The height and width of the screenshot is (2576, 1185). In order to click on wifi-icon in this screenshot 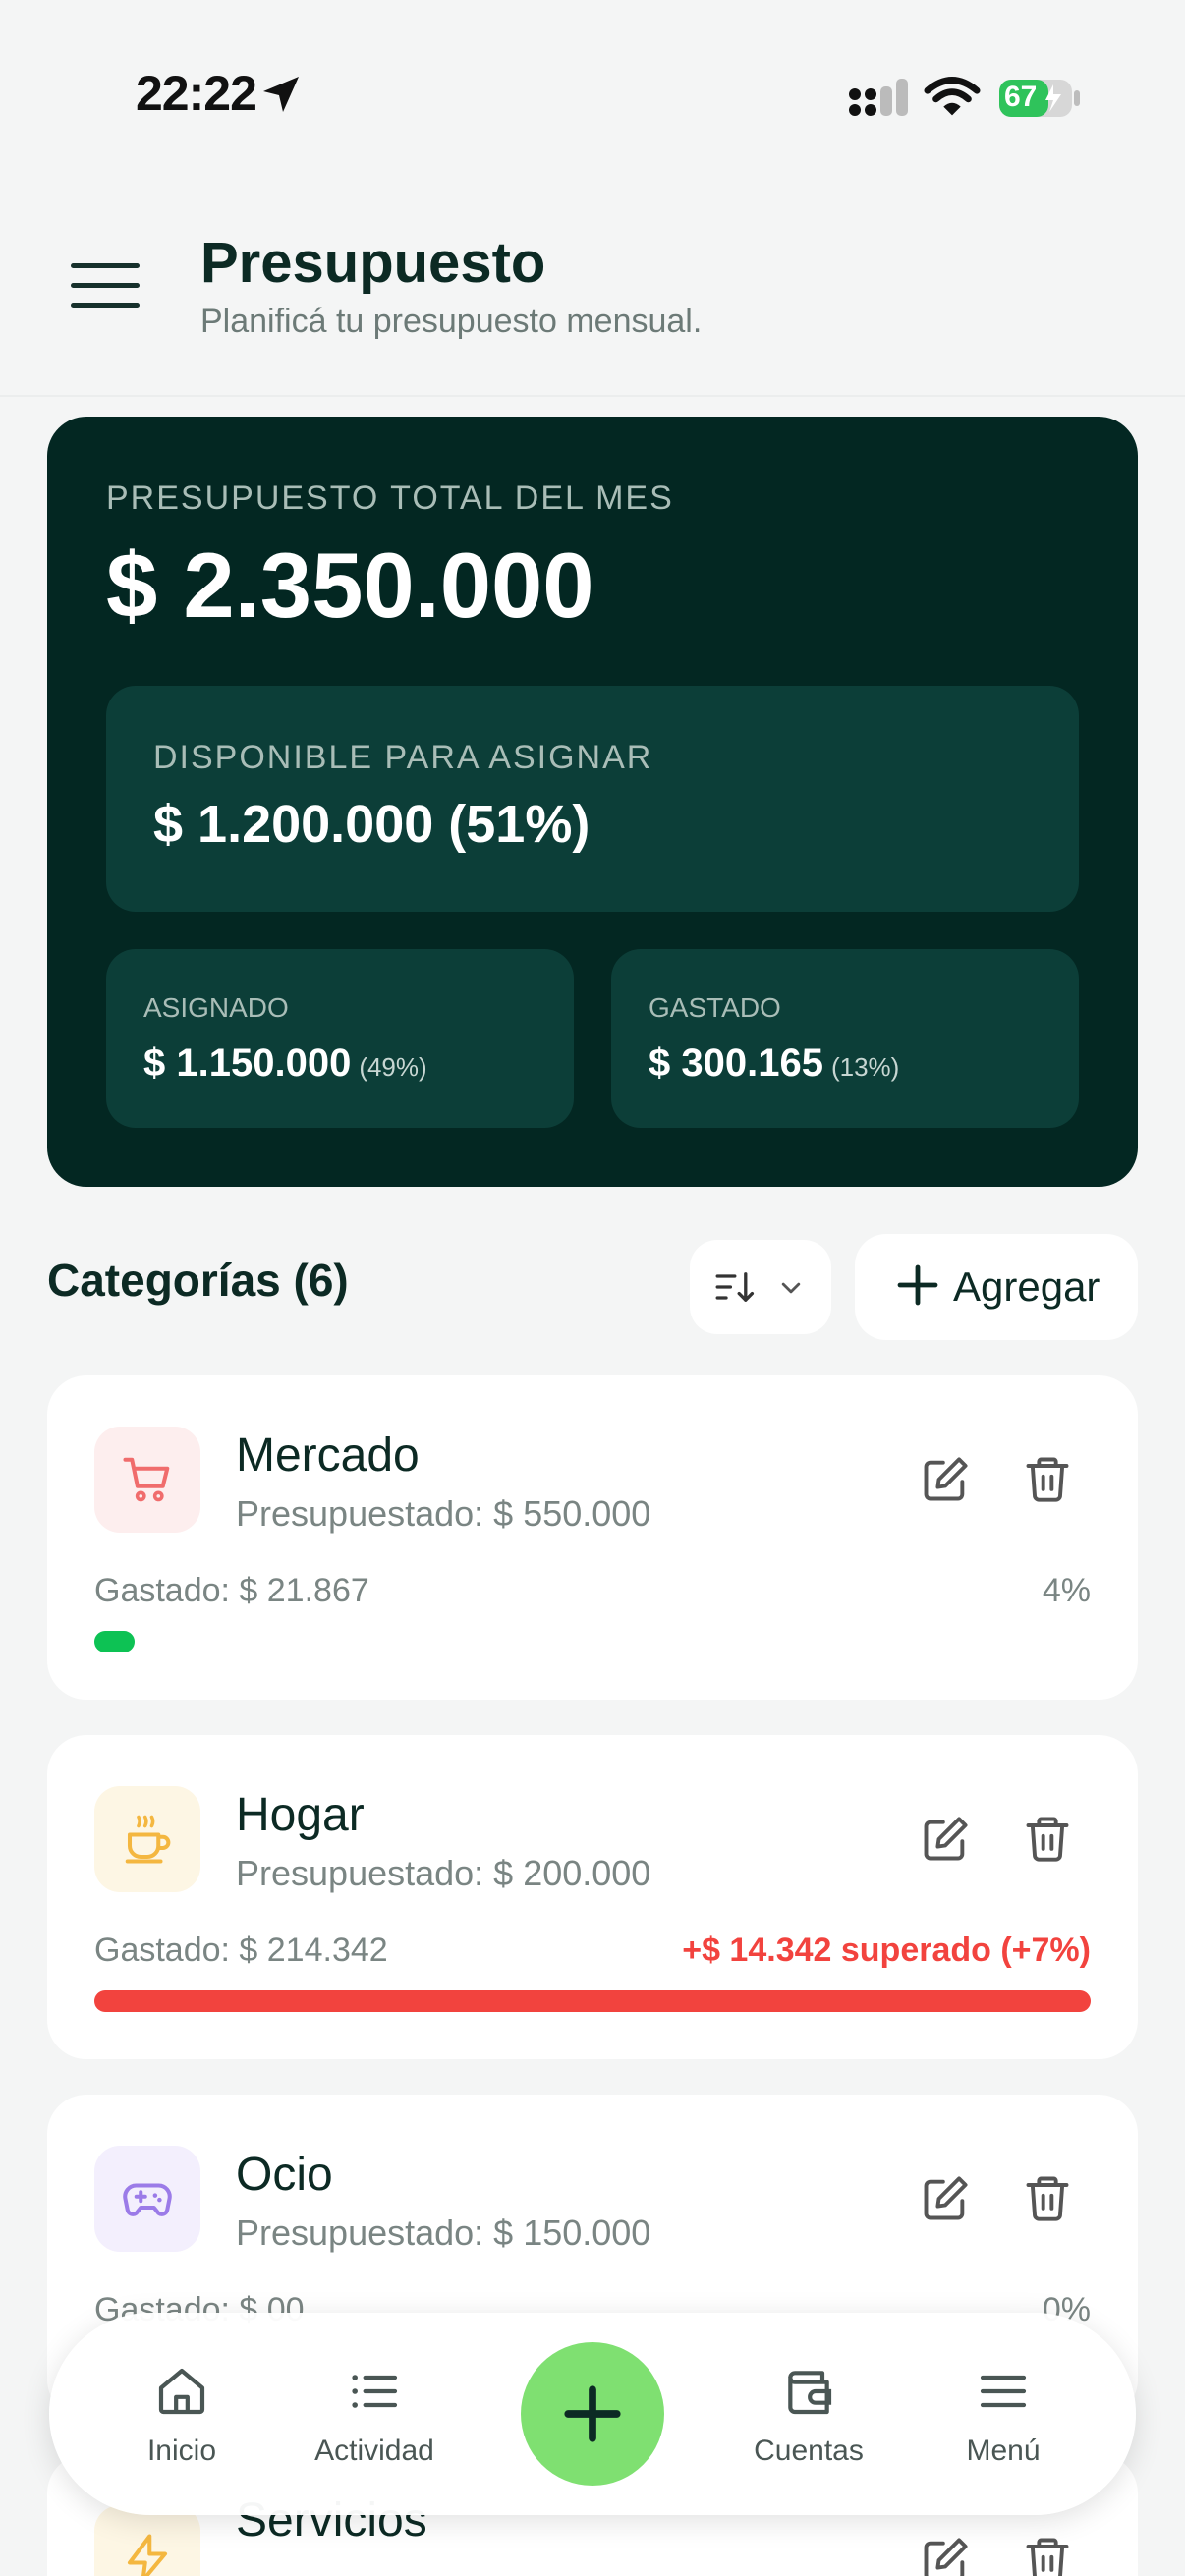, I will do `click(953, 96)`.